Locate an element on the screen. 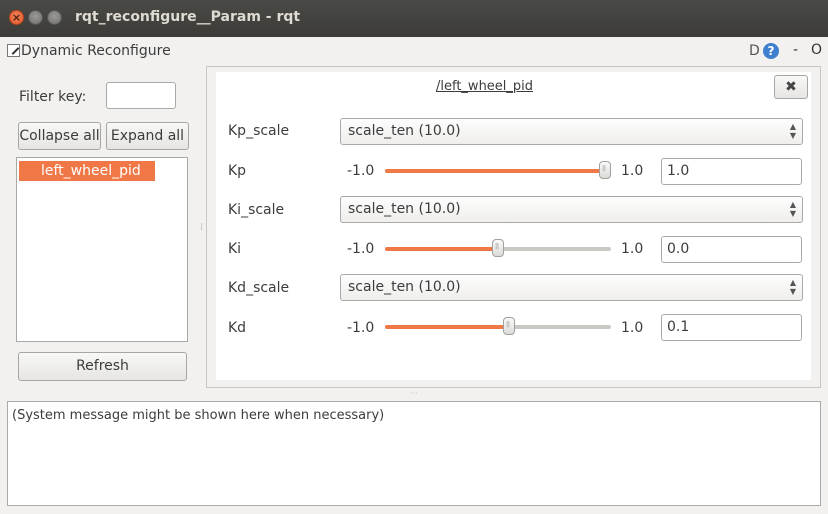 The image size is (828, 514). help-icon: ? is located at coordinates (771, 51).